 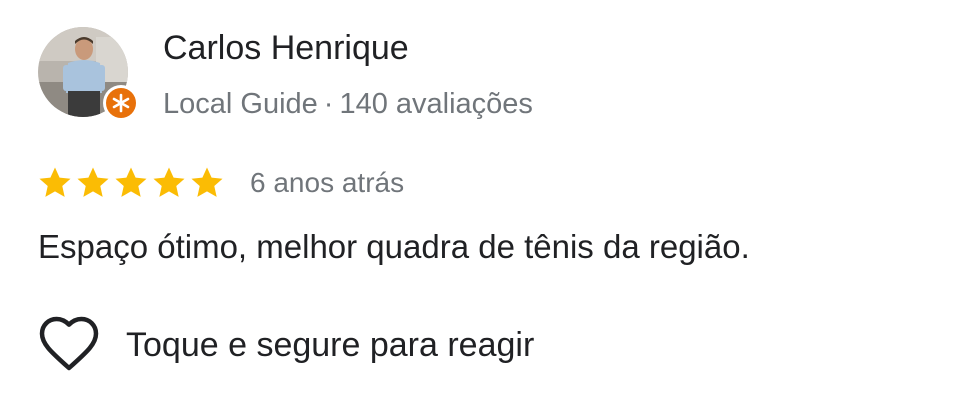 I want to click on reviewer-meta: Local Guide · 140 avaliações, so click(x=348, y=104).